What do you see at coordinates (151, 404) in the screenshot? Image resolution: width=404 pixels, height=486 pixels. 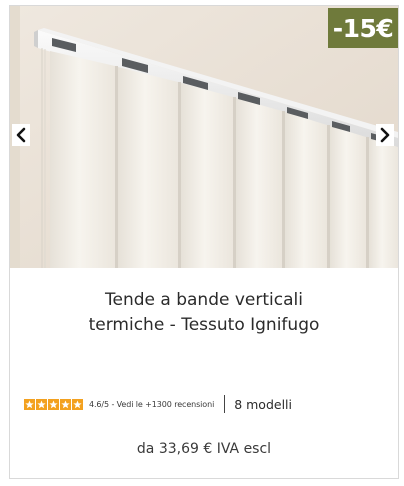 I see `rating-reviews-link: 4.6/5 - Vedi le +1300 recensioni` at bounding box center [151, 404].